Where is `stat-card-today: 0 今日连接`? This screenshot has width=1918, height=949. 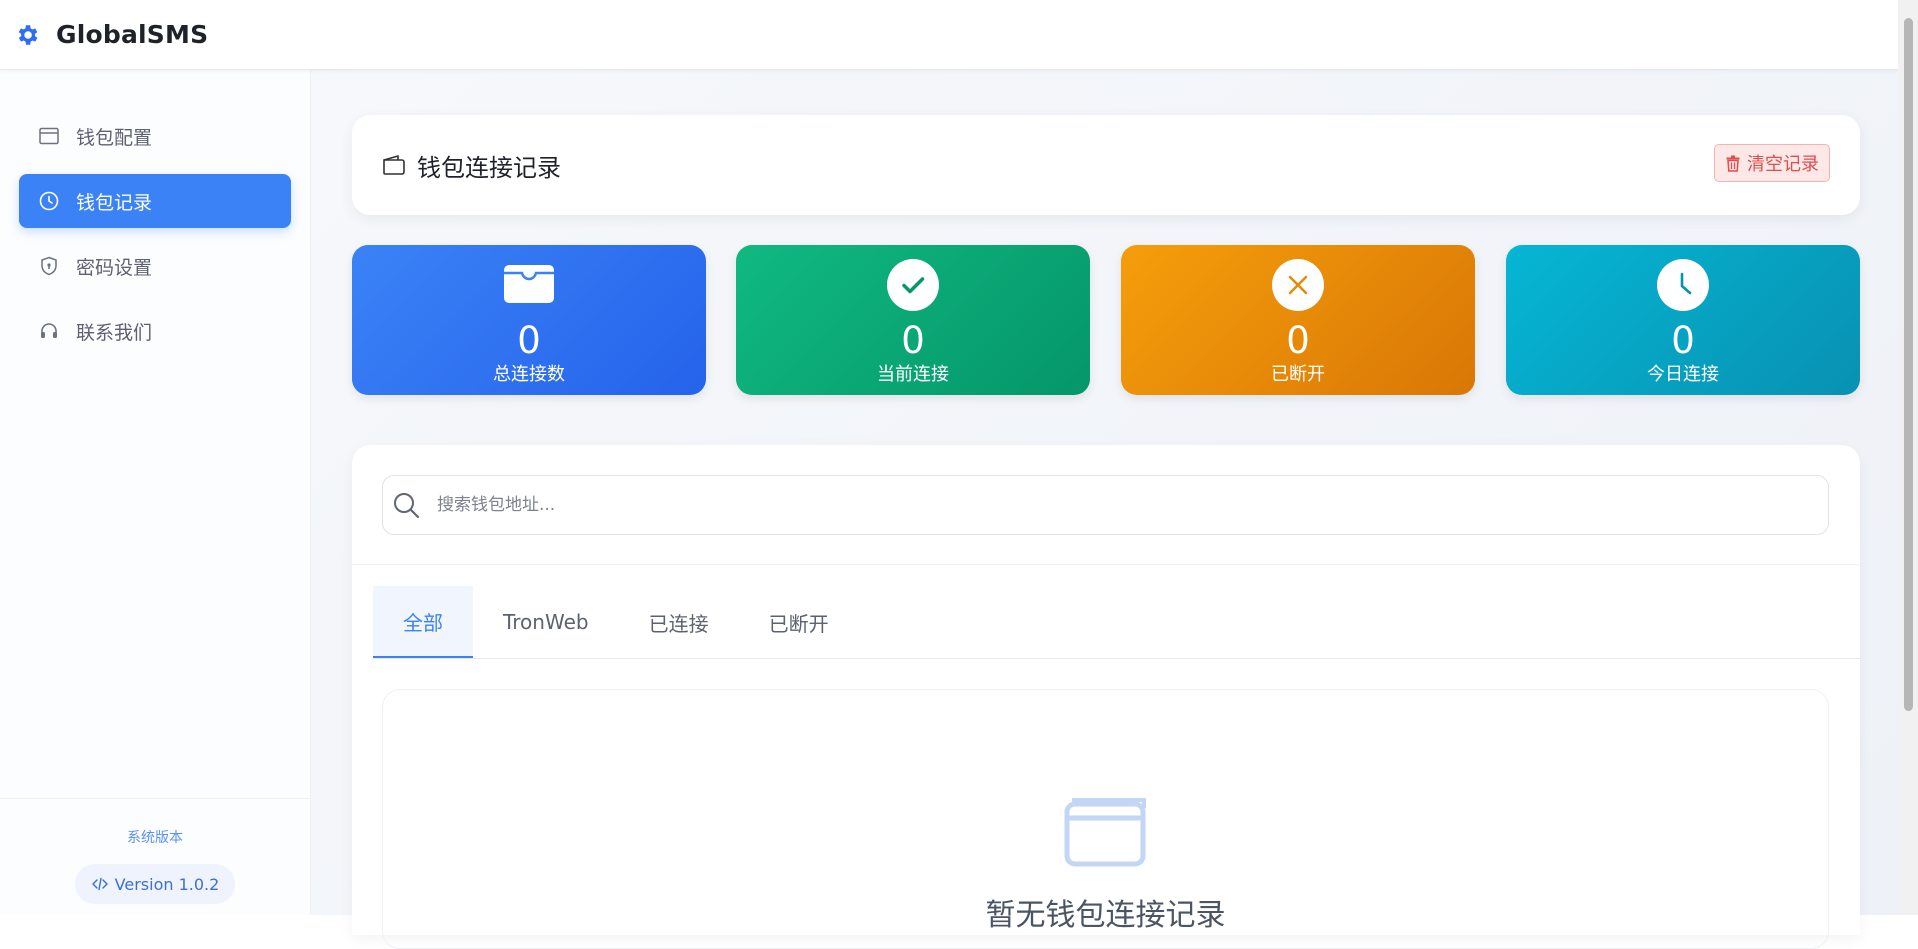
stat-card-today: 0 今日连接 is located at coordinates (1683, 320).